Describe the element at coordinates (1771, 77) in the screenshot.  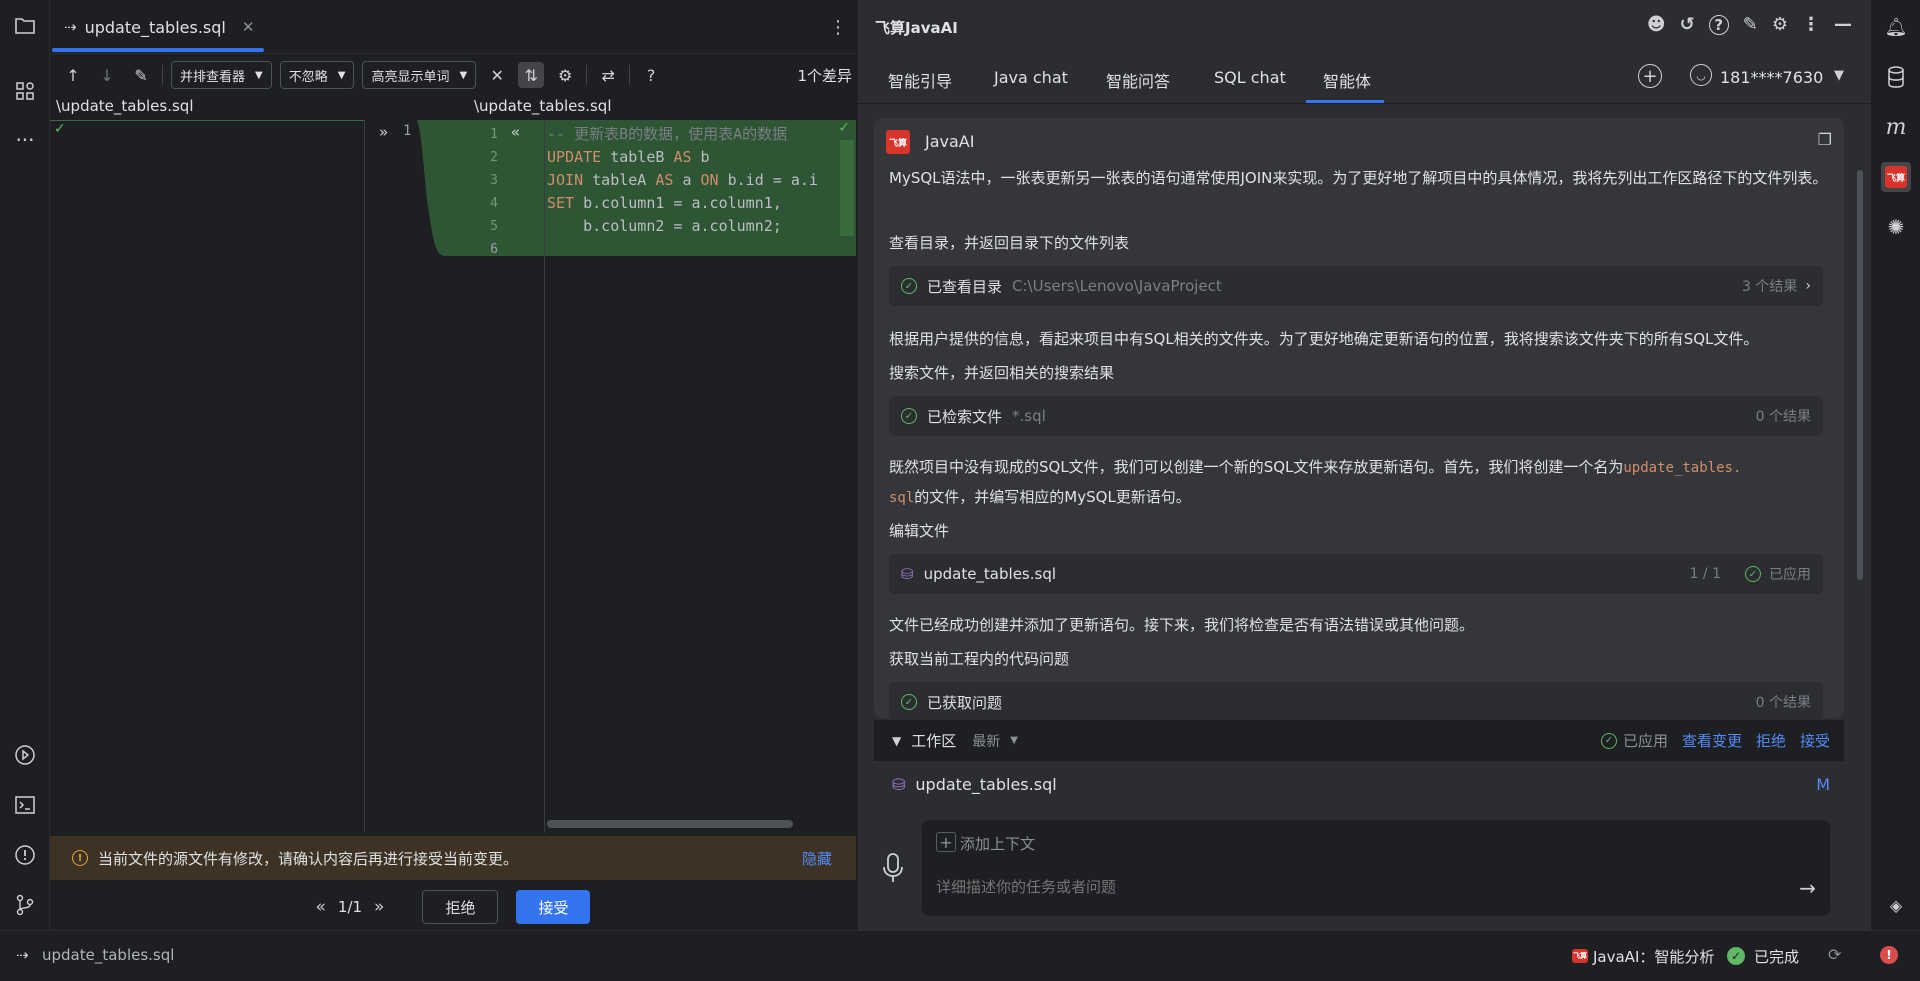
I see `user-account: 181****7630` at that location.